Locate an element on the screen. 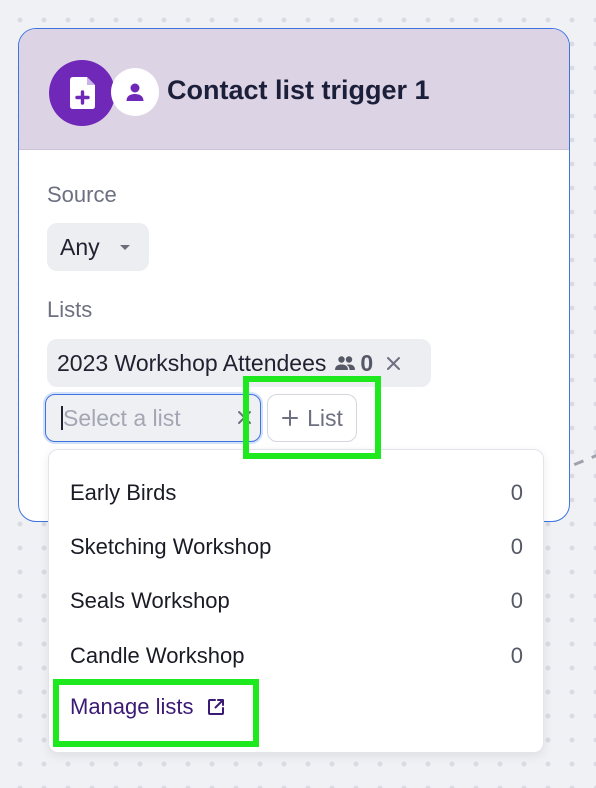 This screenshot has width=596, height=788. chip-list-name: 2023 Workshop Attendees is located at coordinates (192, 362).